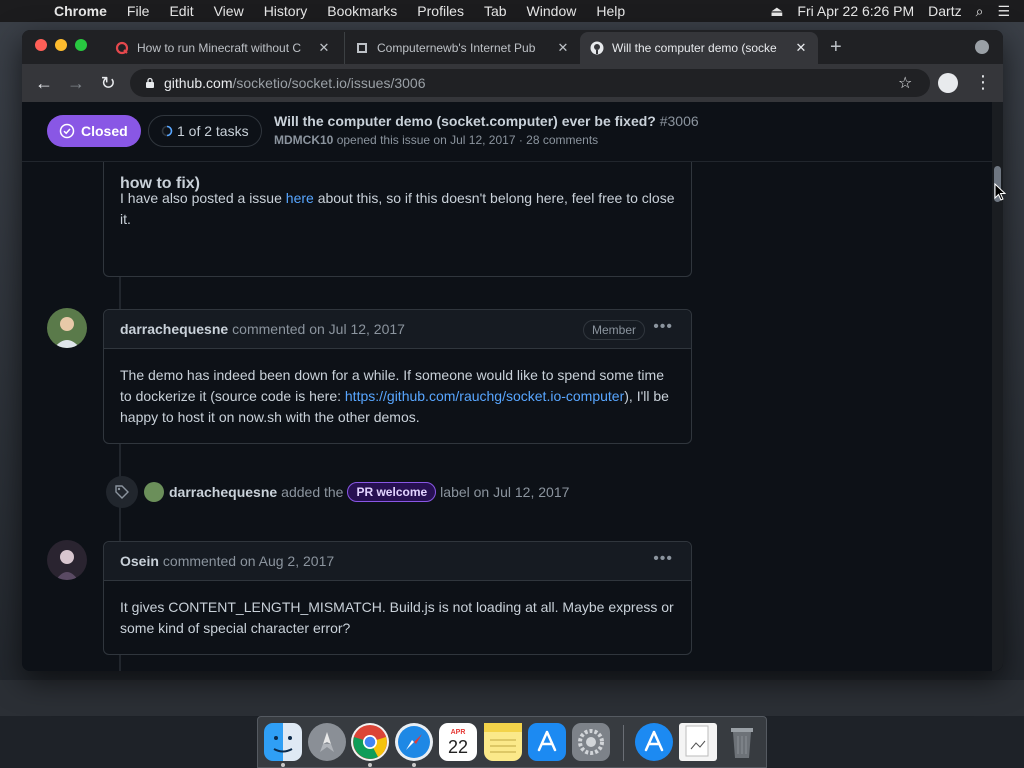  What do you see at coordinates (81, 45) in the screenshot?
I see `zoom-window-button` at bounding box center [81, 45].